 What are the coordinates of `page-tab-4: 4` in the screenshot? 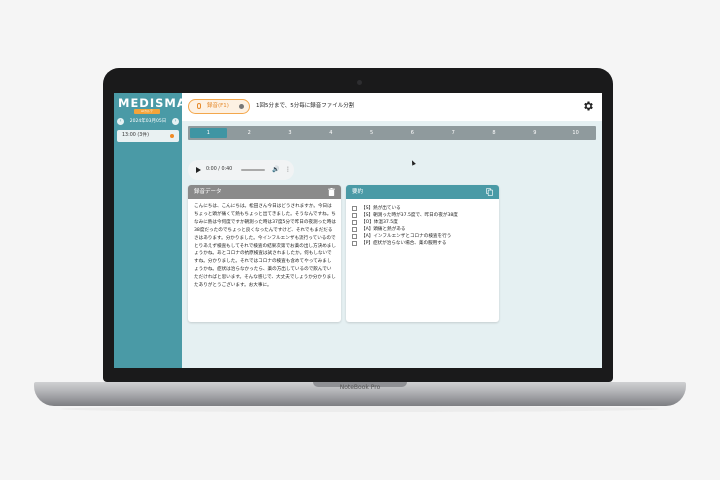 It's located at (330, 133).